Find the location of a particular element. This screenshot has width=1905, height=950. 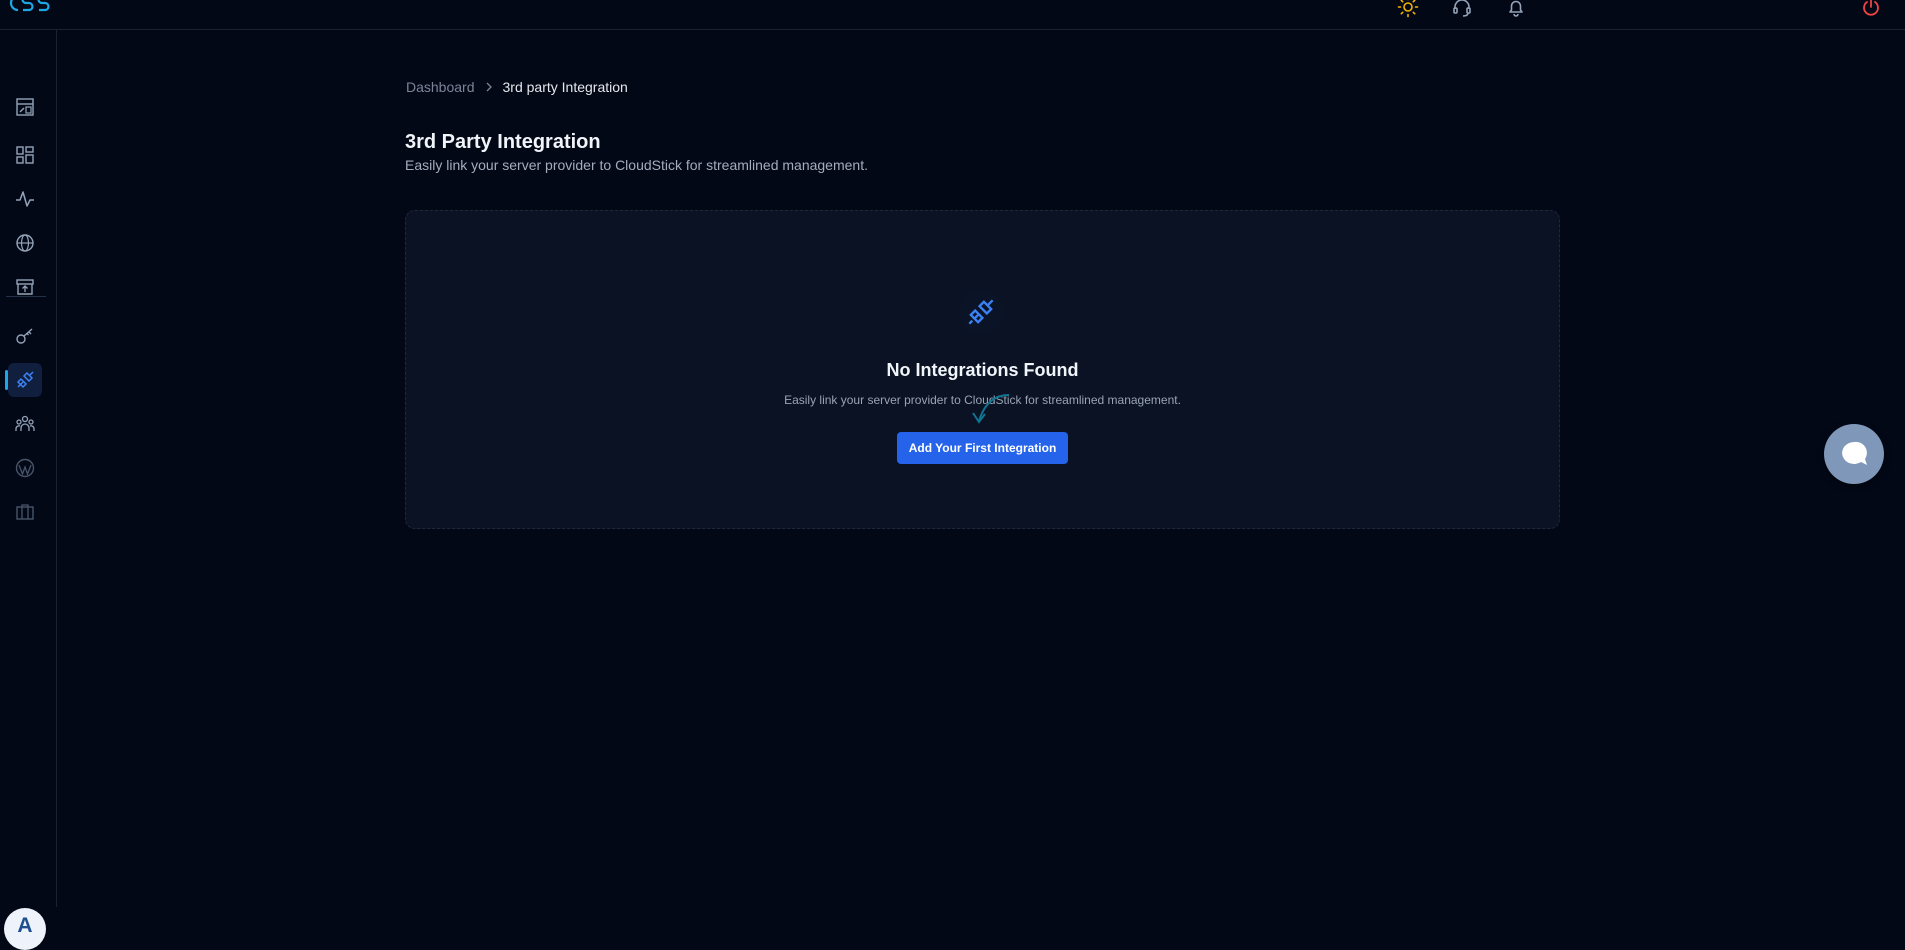

chat-bubble-icon is located at coordinates (1854, 453).